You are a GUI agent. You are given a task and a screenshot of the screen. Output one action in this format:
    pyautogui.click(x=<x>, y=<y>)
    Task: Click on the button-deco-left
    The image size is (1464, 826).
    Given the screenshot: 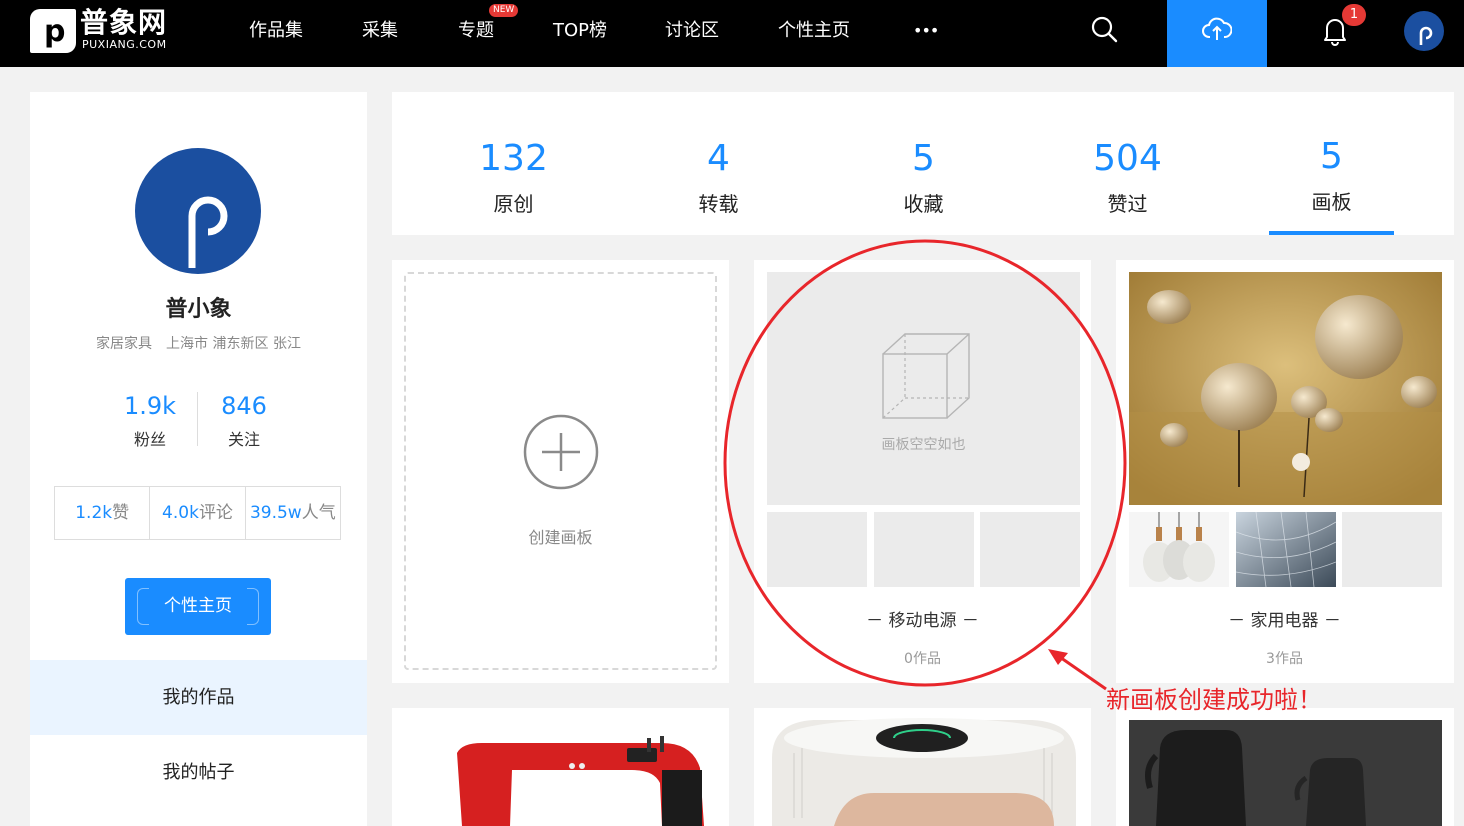 What is the action you would take?
    pyautogui.click(x=143, y=606)
    